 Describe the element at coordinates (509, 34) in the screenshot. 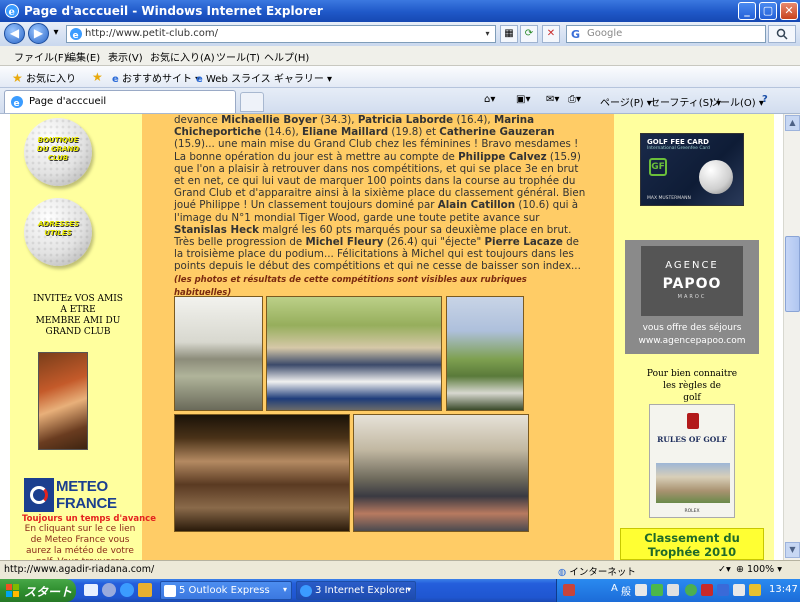

I see `compat-view-button: ▦` at that location.